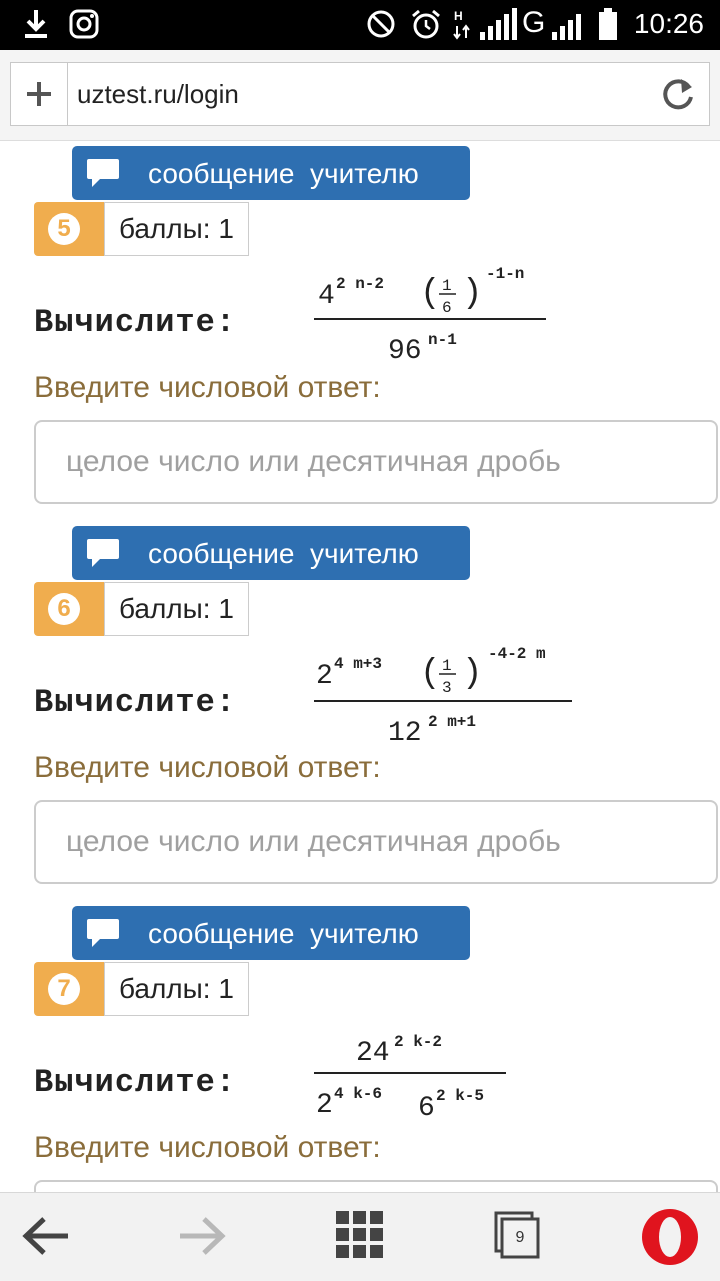 The image size is (720, 1281). I want to click on numerator-exponent: 4 m+3, so click(358, 664).